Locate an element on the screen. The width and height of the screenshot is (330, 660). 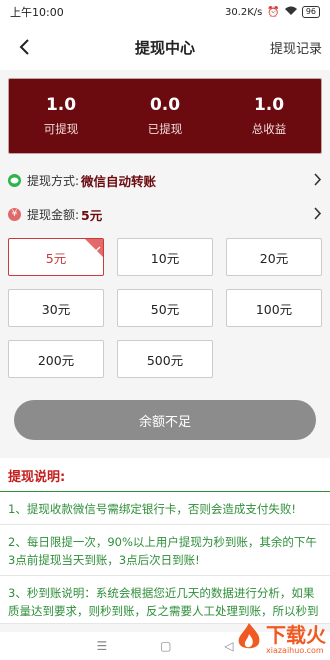
flame-logo-icon is located at coordinates (249, 639).